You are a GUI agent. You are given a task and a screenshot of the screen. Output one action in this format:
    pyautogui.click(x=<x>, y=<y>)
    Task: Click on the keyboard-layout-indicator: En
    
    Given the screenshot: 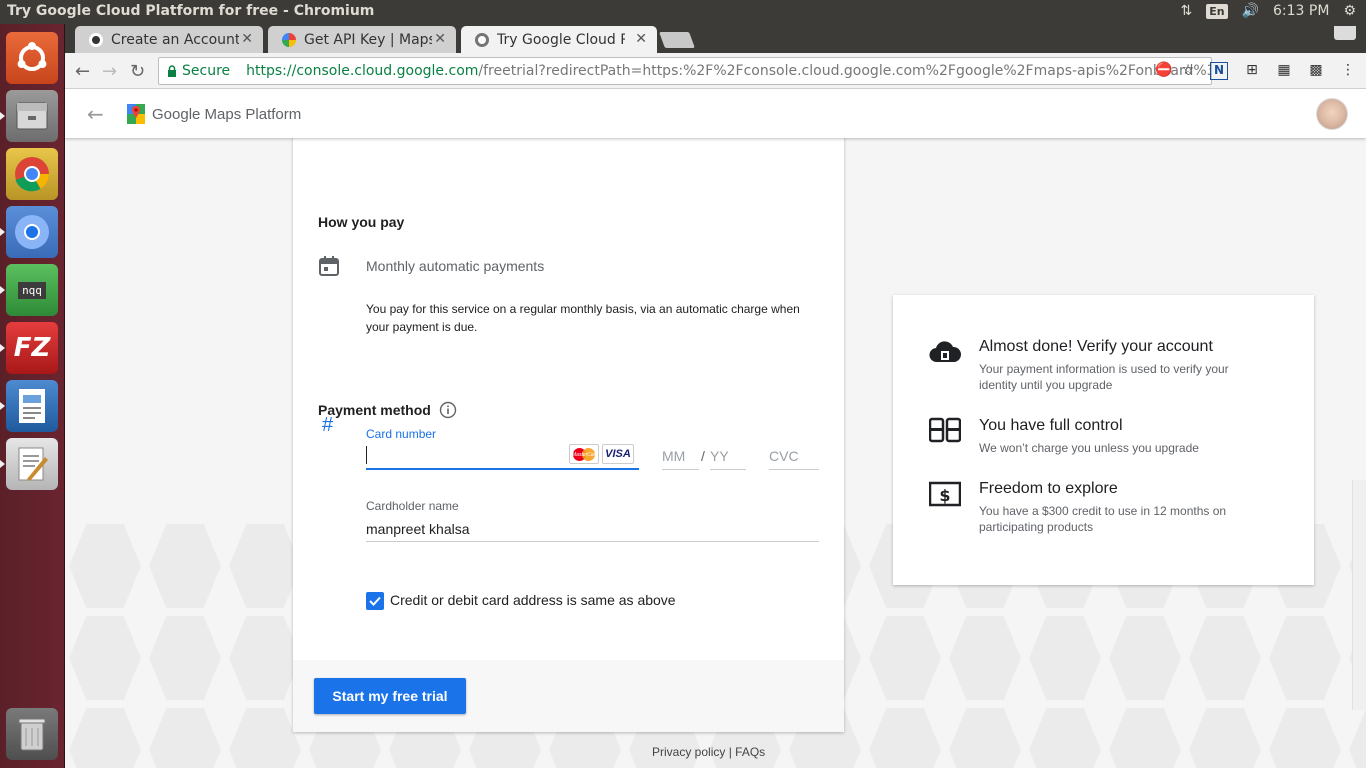 What is the action you would take?
    pyautogui.click(x=1217, y=11)
    